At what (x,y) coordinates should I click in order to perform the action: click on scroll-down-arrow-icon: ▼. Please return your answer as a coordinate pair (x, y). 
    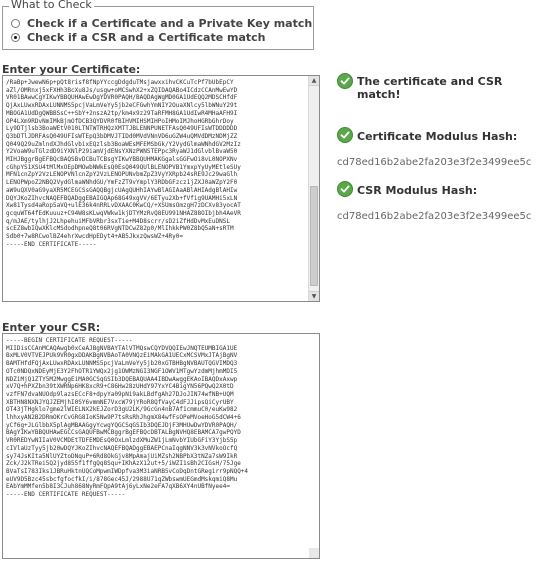
    Looking at the image, I should click on (314, 296).